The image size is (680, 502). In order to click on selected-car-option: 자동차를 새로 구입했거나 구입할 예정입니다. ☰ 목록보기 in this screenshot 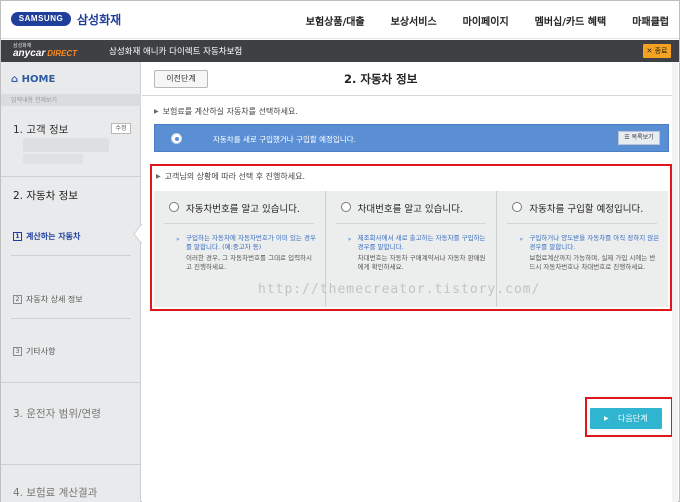, I will do `click(411, 138)`.